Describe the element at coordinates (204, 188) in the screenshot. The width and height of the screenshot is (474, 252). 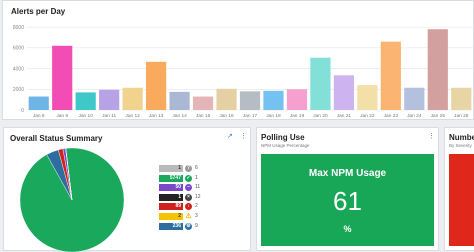
I see `legend-row: 50–11` at that location.